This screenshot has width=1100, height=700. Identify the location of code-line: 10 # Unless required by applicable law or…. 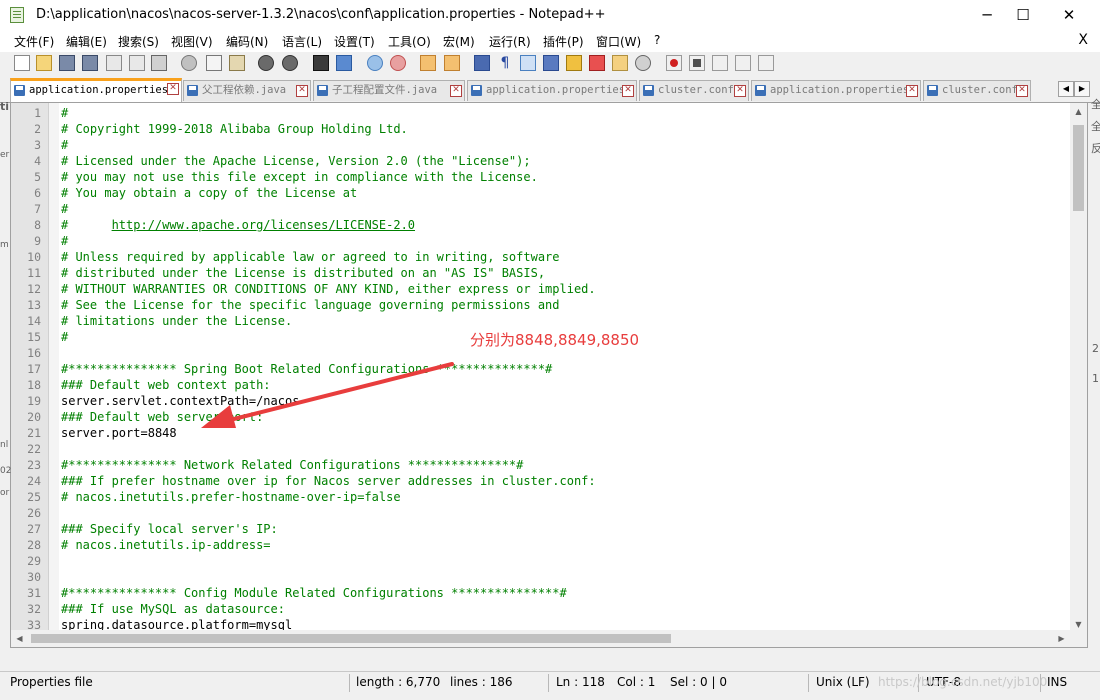
(541, 257).